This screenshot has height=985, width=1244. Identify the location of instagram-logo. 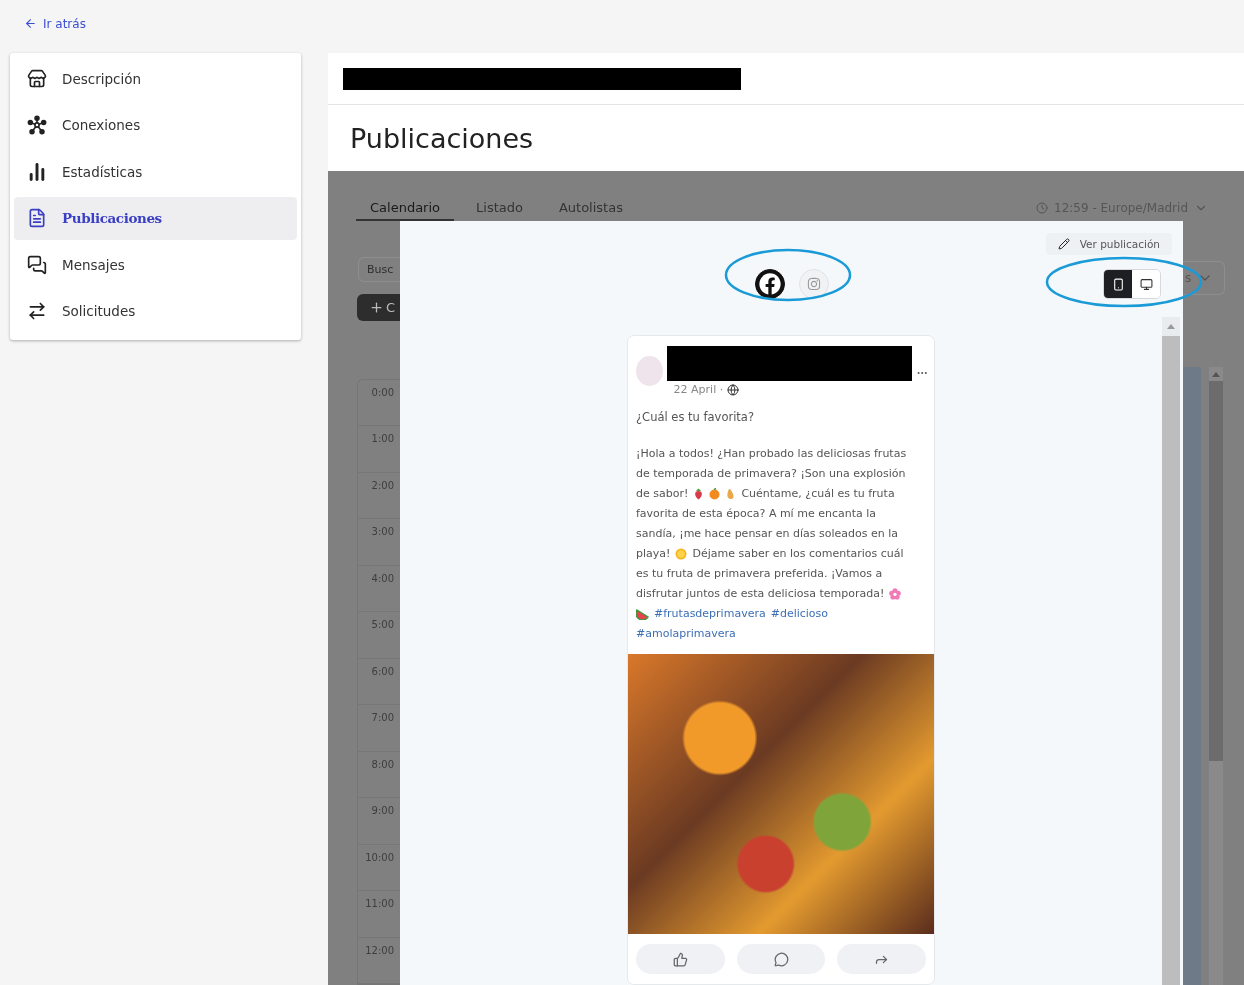
(813, 284).